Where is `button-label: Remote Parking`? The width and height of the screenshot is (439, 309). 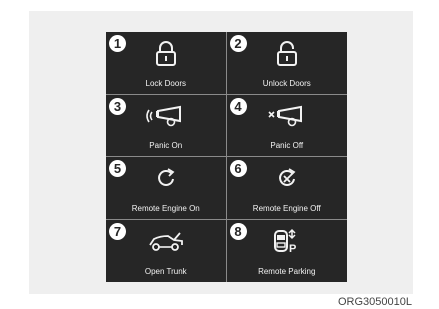 button-label: Remote Parking is located at coordinates (287, 271).